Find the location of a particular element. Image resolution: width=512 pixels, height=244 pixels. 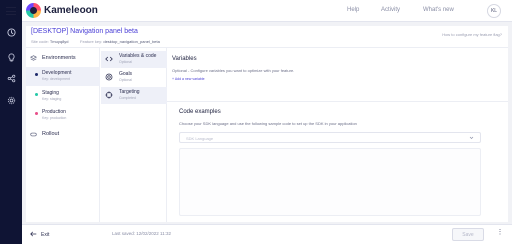

crosshair-icon is located at coordinates (109, 95).